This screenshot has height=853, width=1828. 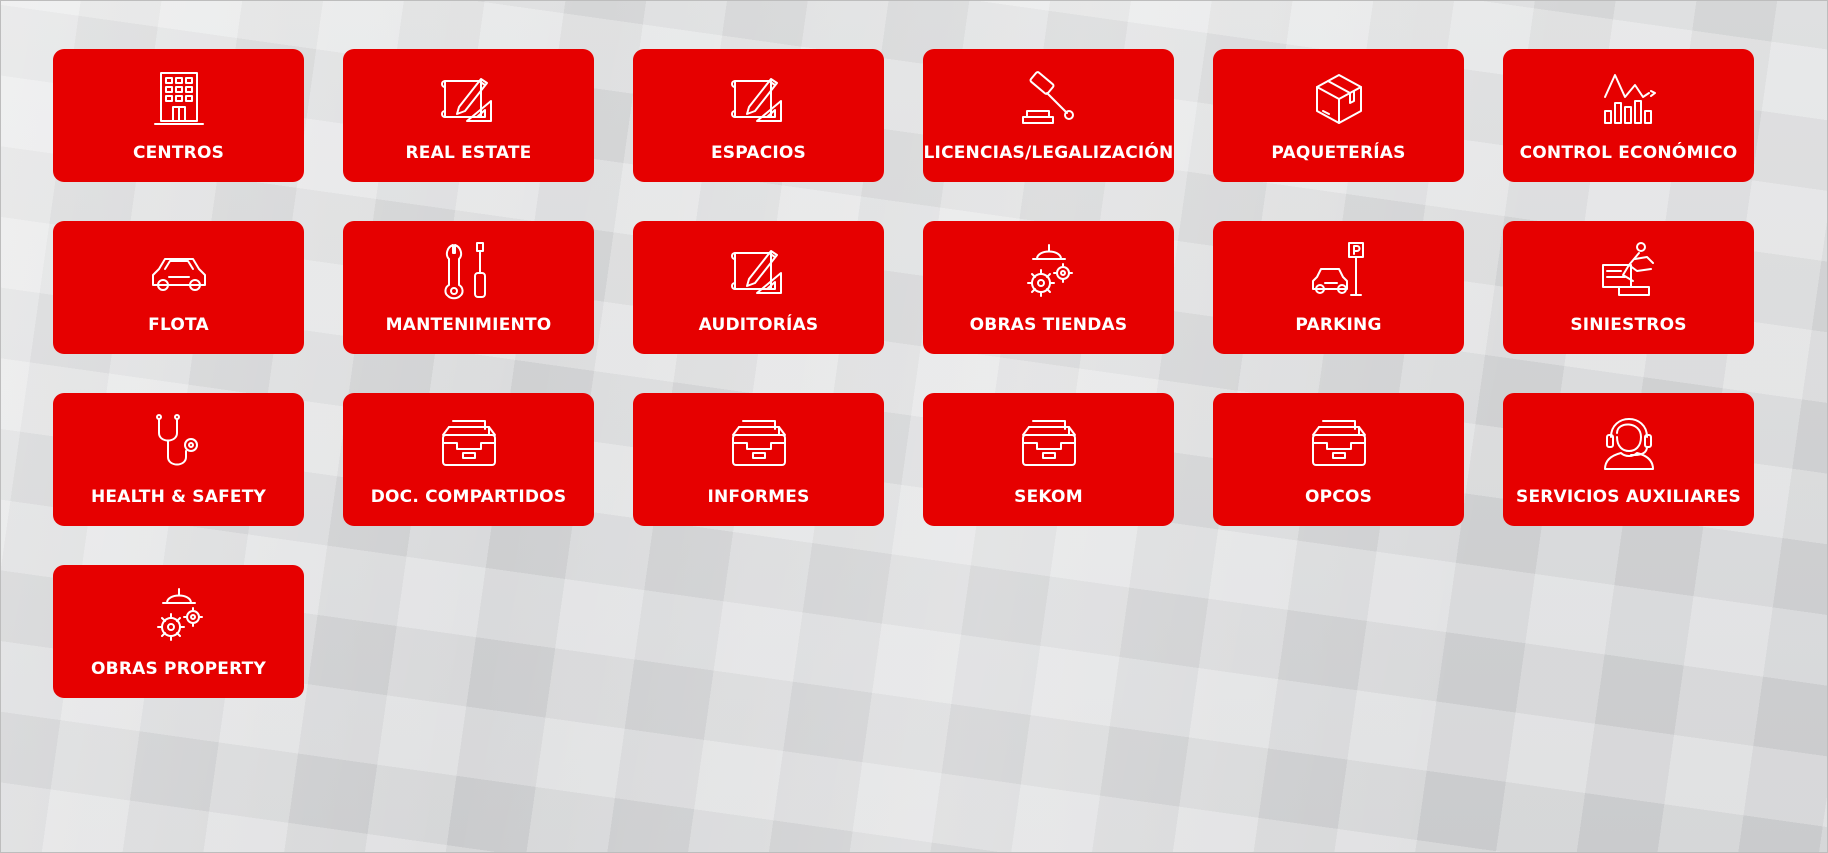 I want to click on tile-control-economico: CONTROL ECONÓMICO, so click(x=1628, y=115).